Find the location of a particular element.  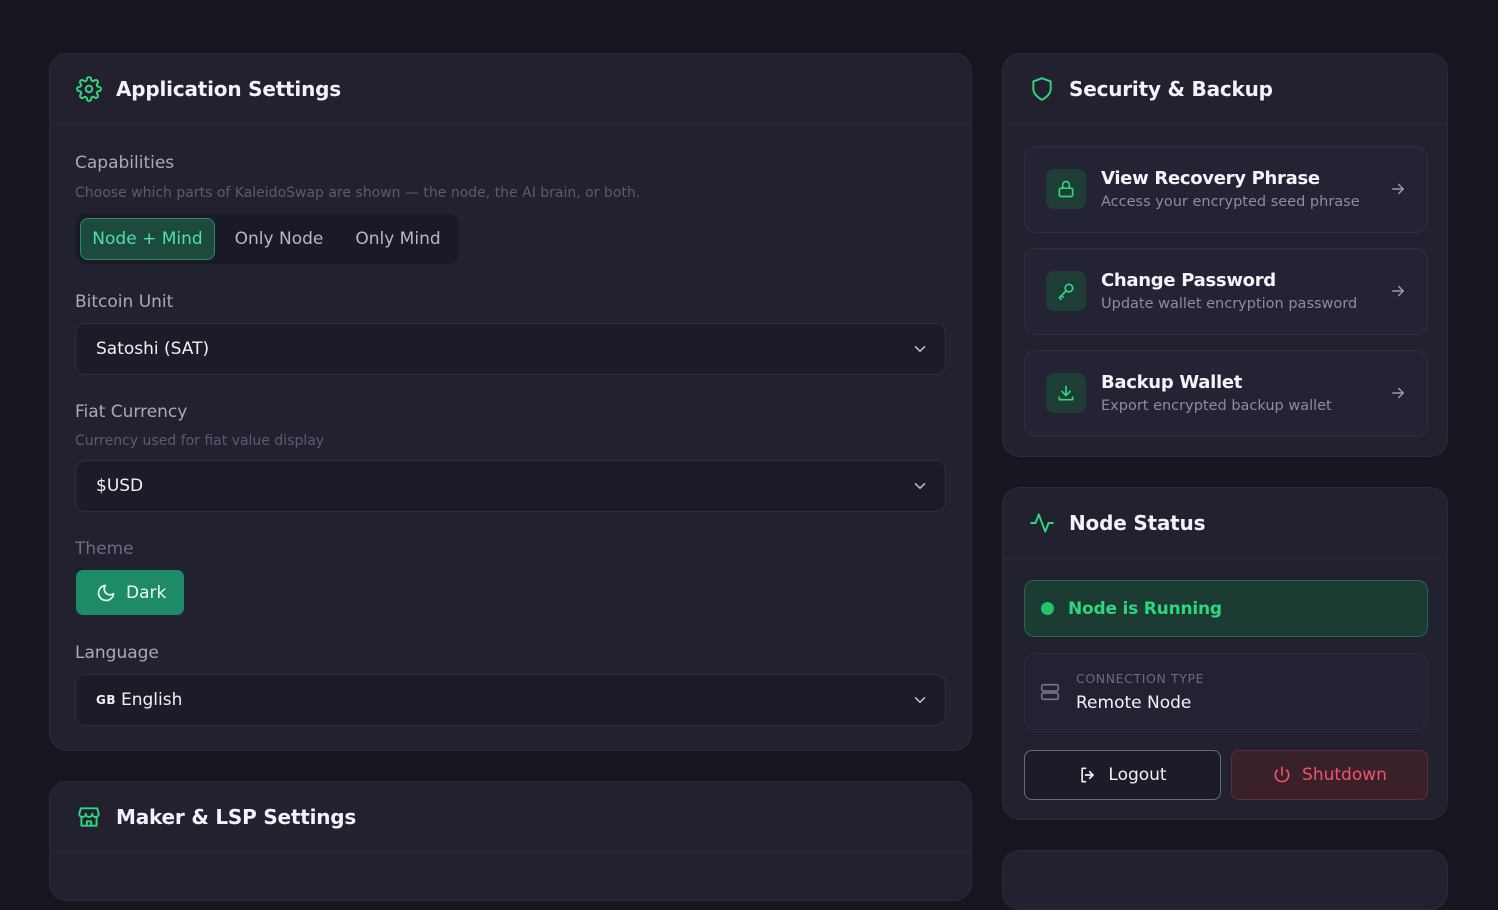

logout-button: Logout is located at coordinates (1122, 775).